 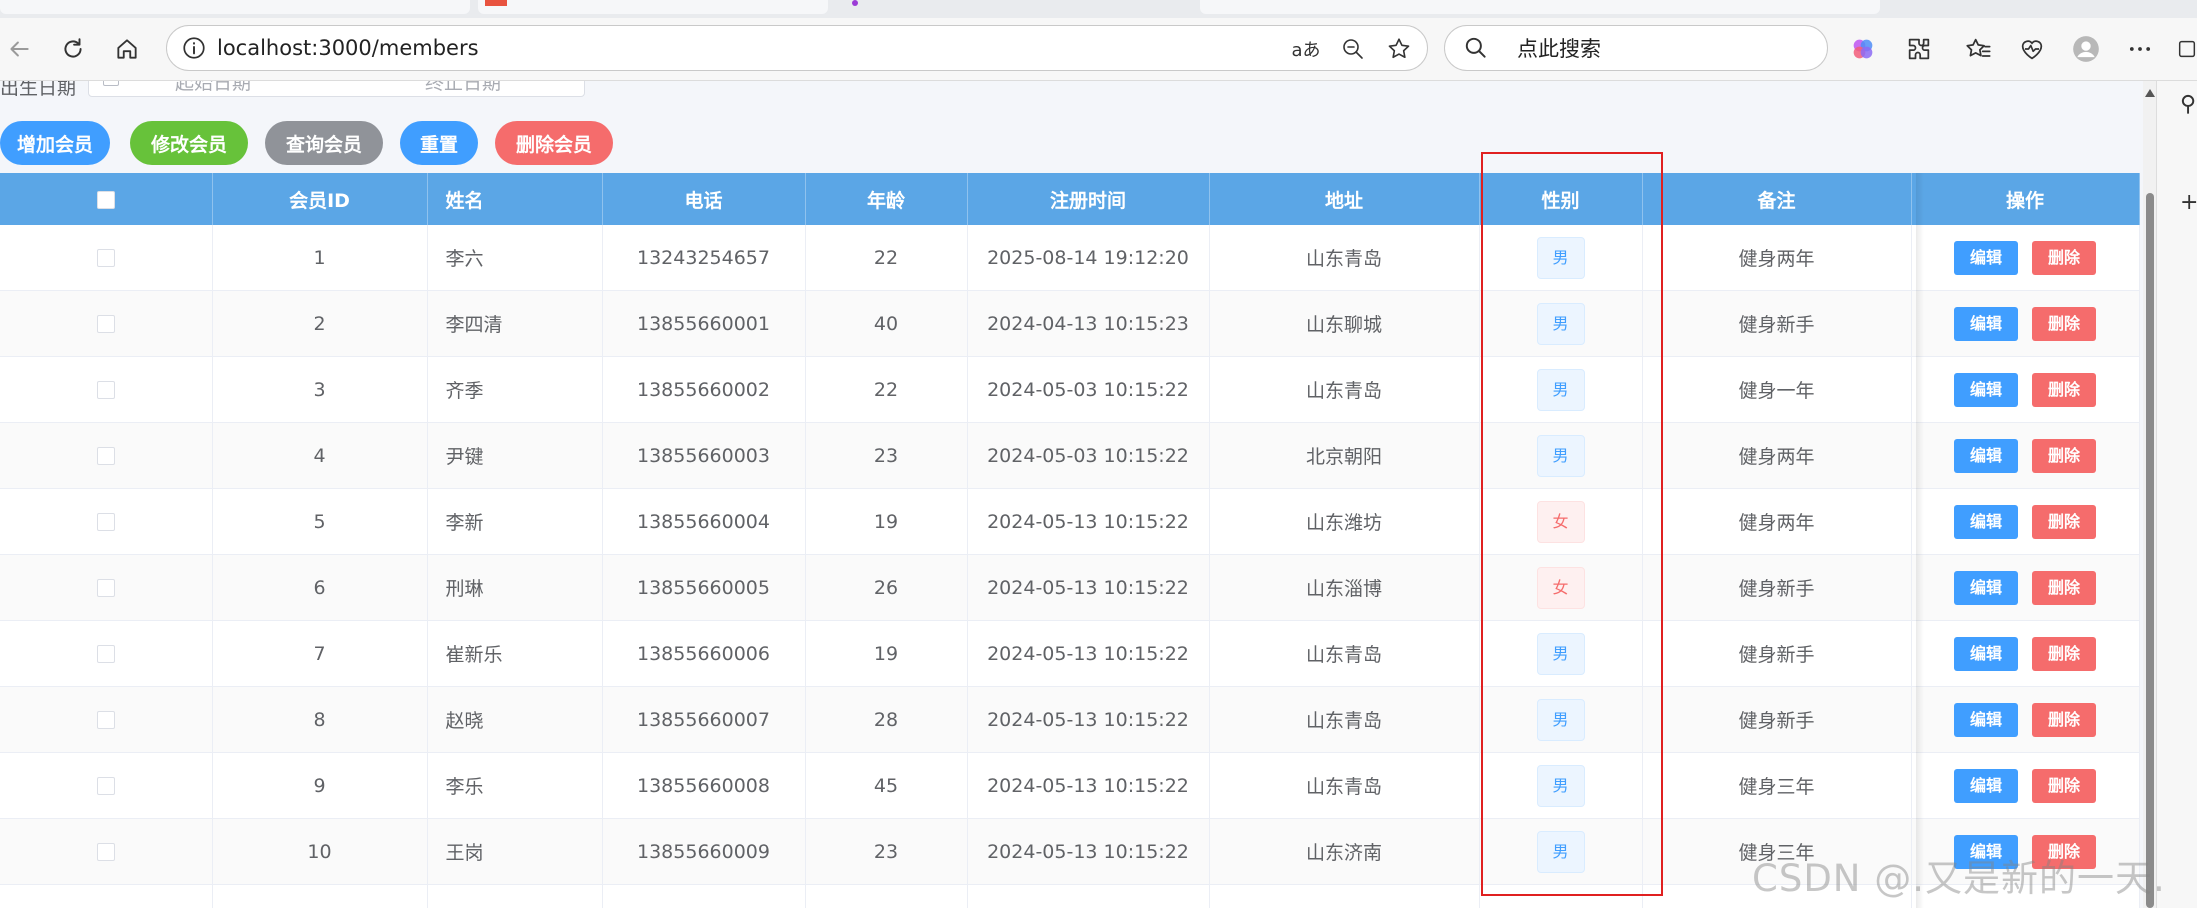 I want to click on header-phone: 电话, so click(x=704, y=199).